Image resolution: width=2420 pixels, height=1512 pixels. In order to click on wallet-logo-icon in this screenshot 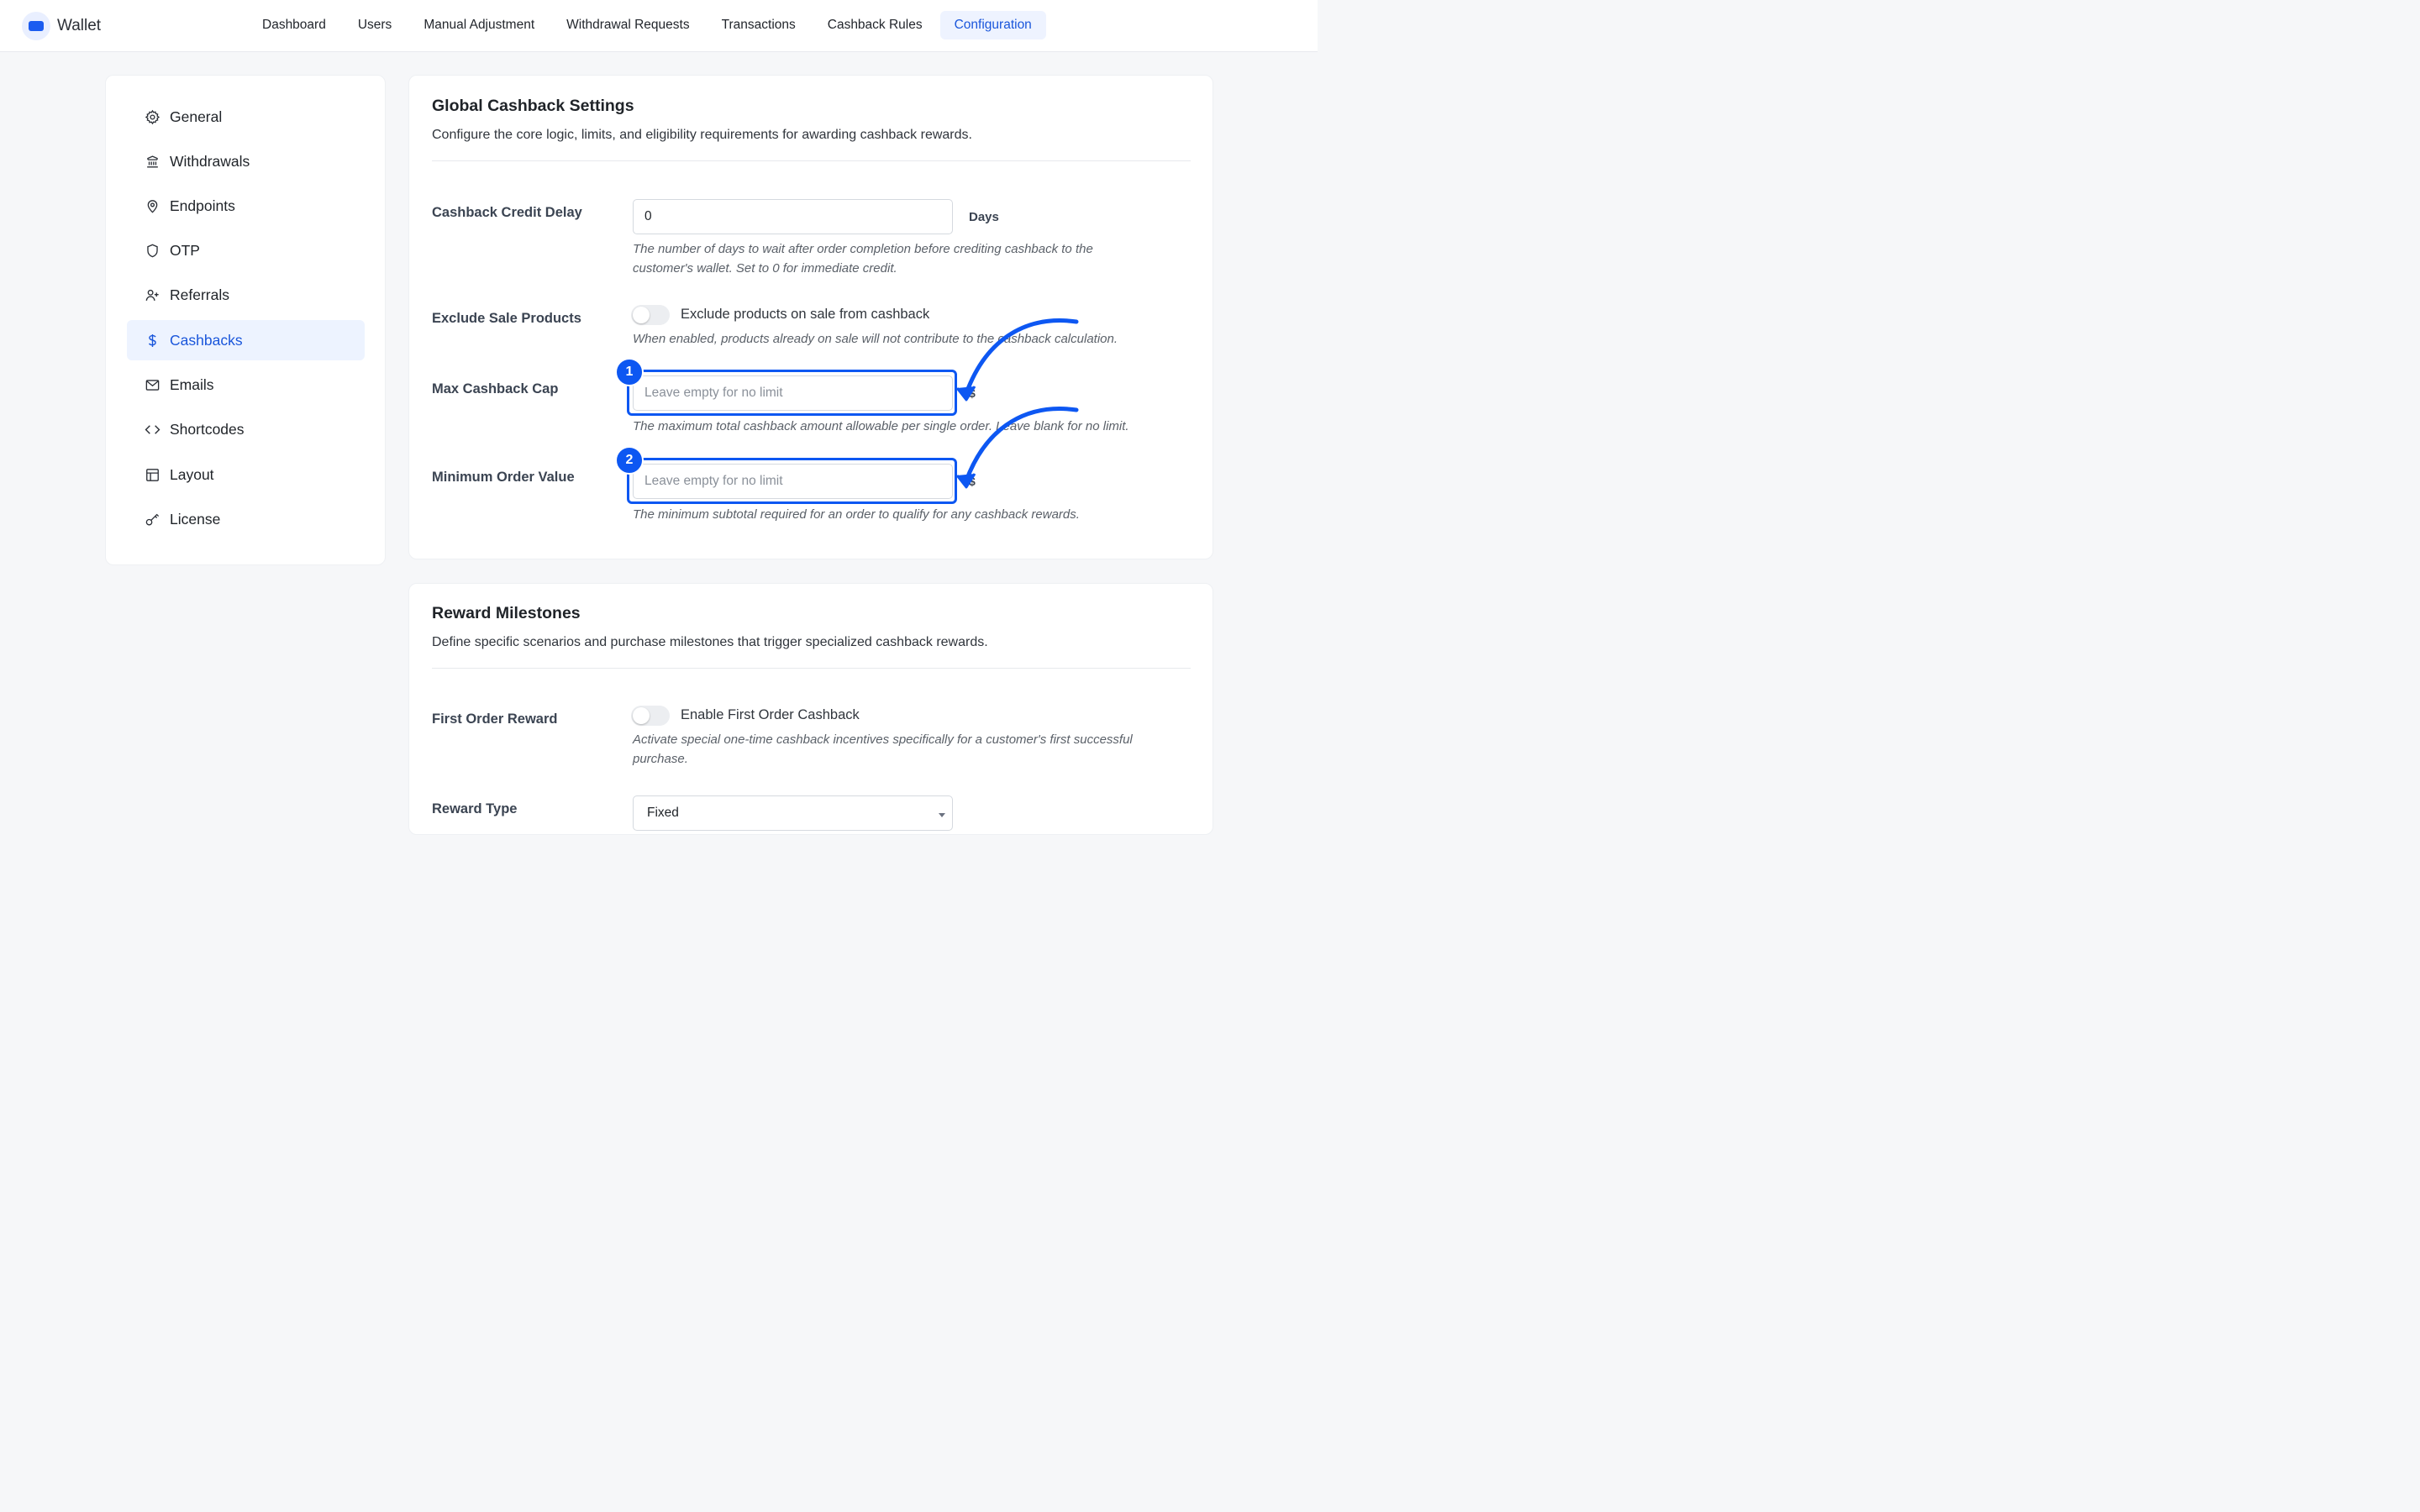, I will do `click(36, 26)`.